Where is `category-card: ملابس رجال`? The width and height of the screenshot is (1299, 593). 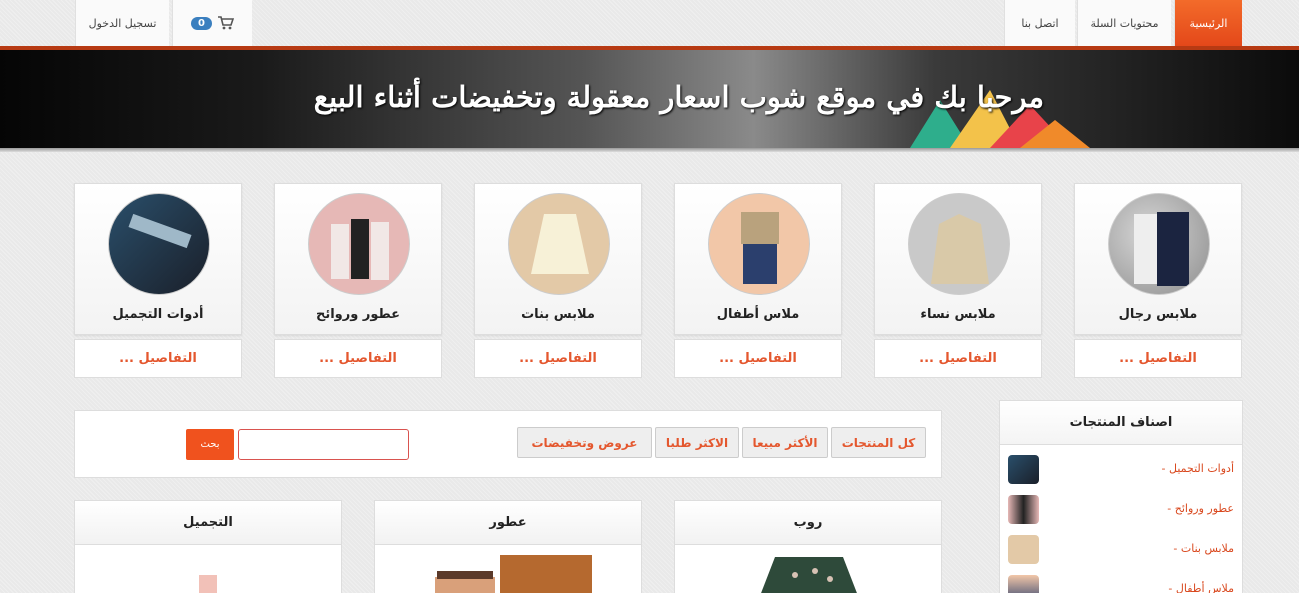 category-card: ملابس رجال is located at coordinates (1158, 259).